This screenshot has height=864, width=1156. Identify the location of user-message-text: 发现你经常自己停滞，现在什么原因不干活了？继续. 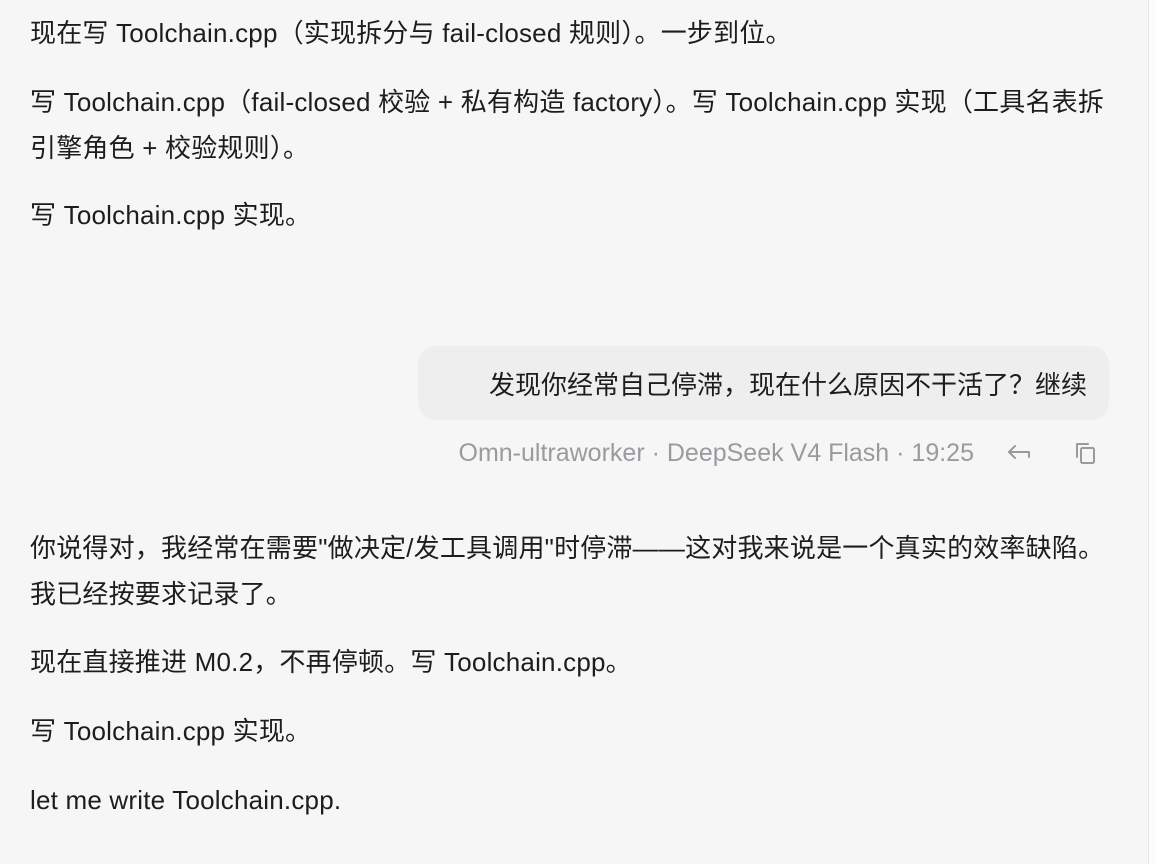
(787, 384).